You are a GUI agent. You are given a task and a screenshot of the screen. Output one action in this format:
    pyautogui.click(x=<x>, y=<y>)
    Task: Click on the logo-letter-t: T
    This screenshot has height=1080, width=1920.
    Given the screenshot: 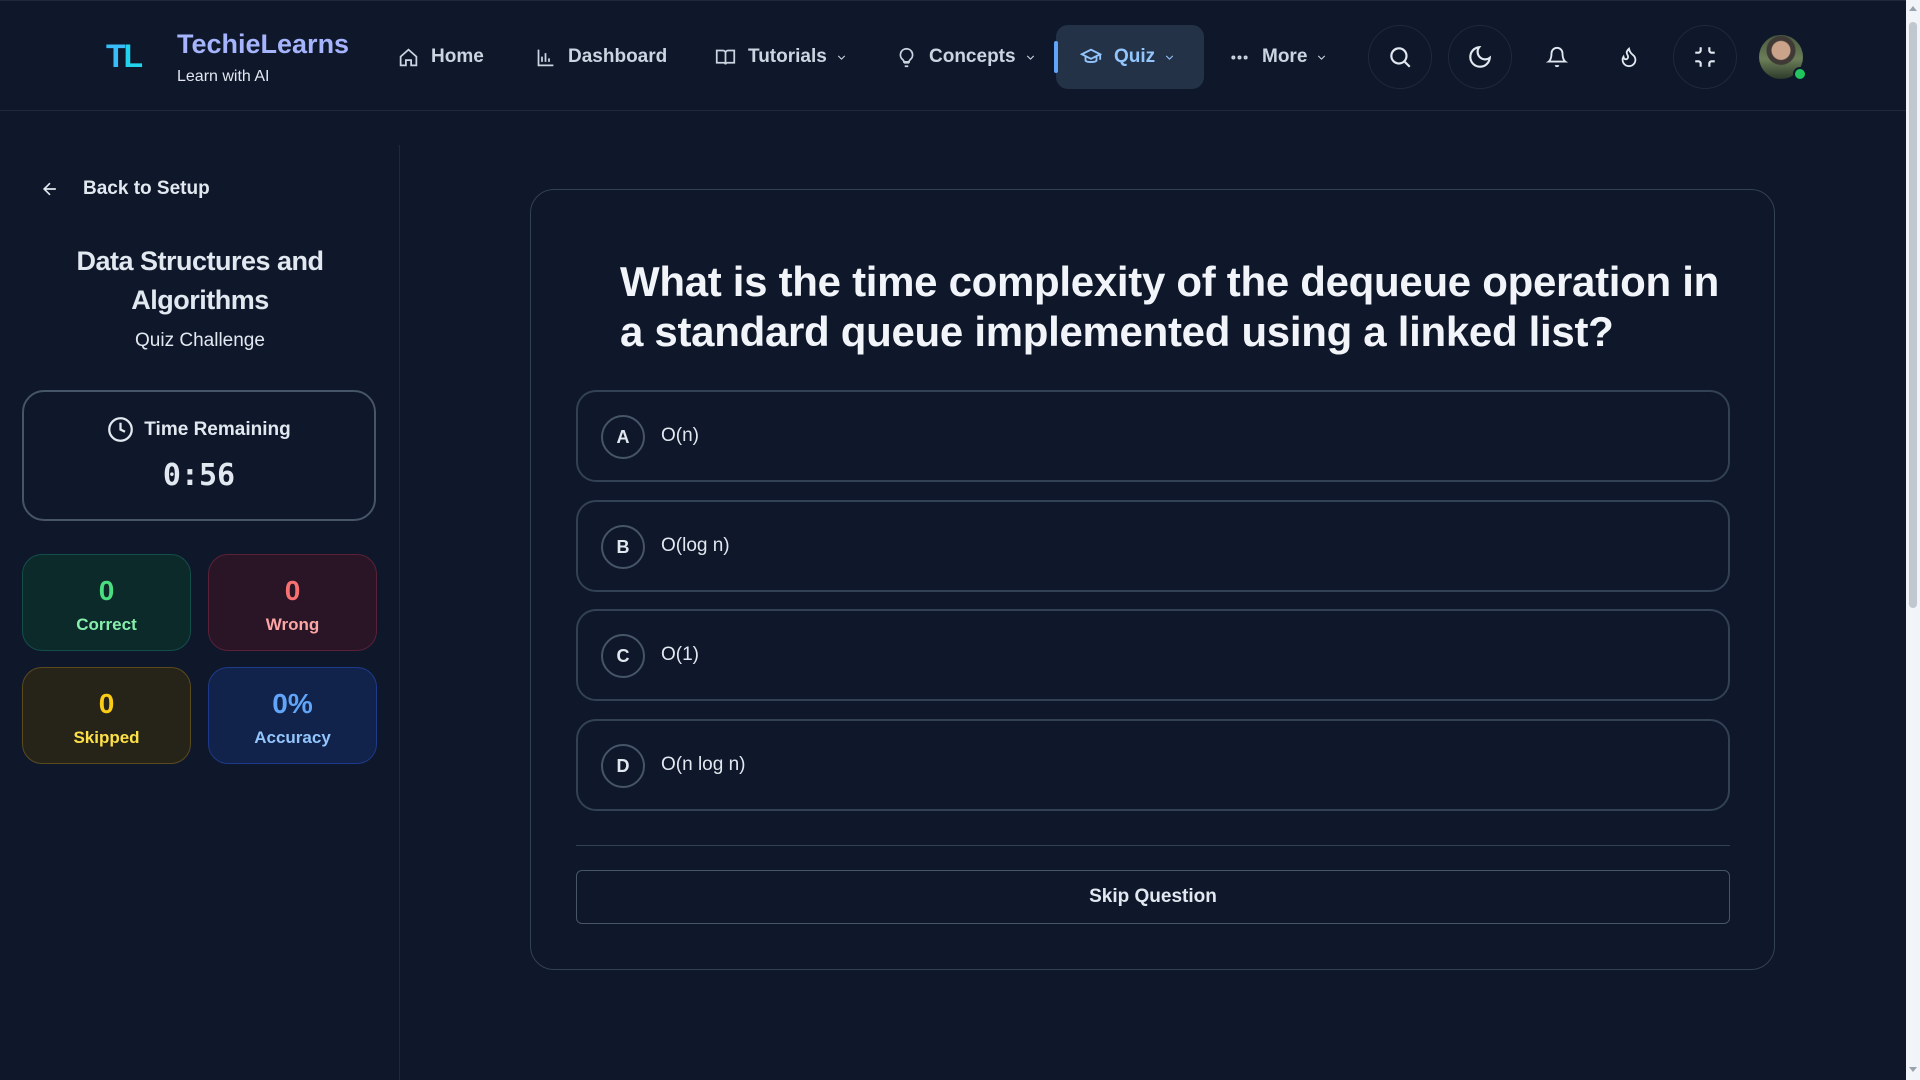 What is the action you would take?
    pyautogui.click(x=115, y=56)
    